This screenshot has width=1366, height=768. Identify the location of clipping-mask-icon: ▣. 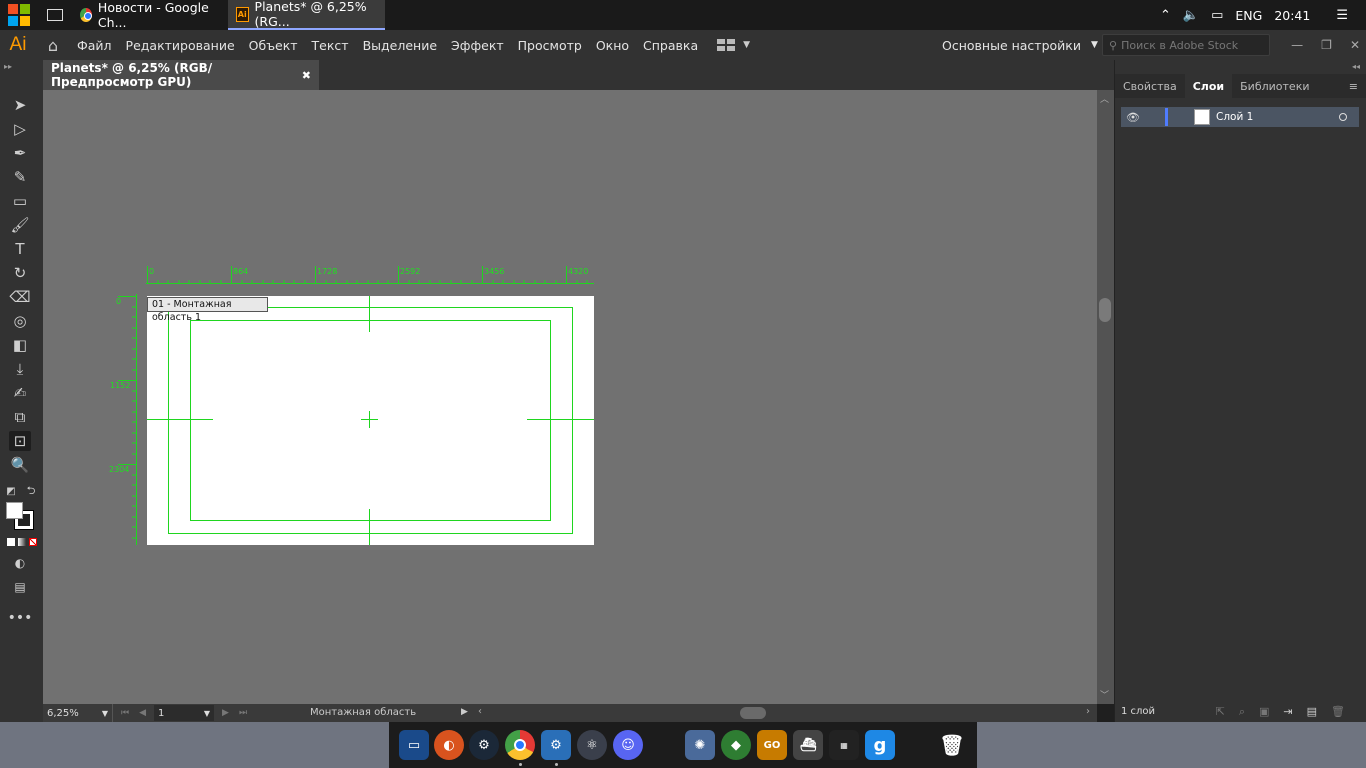
(1264, 712).